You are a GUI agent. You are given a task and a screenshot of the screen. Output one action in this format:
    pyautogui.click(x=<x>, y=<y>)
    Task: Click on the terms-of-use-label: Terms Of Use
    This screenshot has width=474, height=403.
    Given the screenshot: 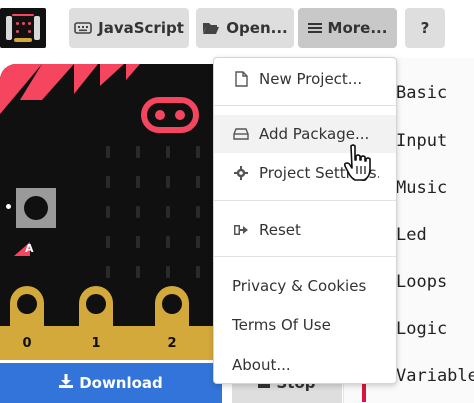 What is the action you would take?
    pyautogui.click(x=281, y=325)
    